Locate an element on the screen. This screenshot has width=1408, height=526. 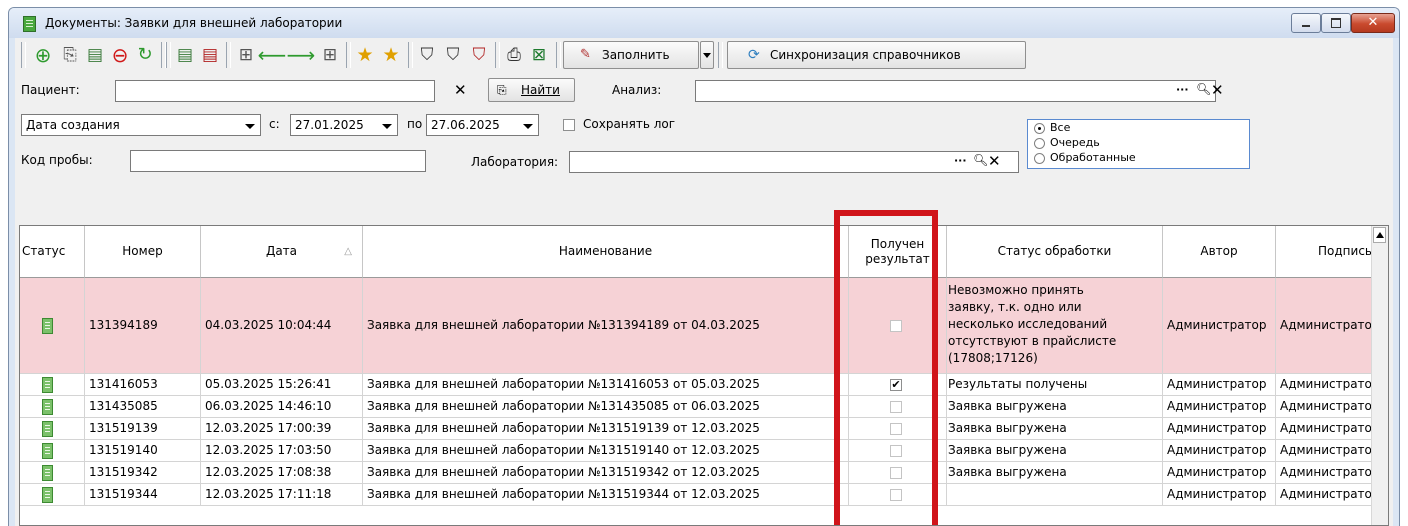
date-text: 05.03.2025 15:26:41 is located at coordinates (268, 384).